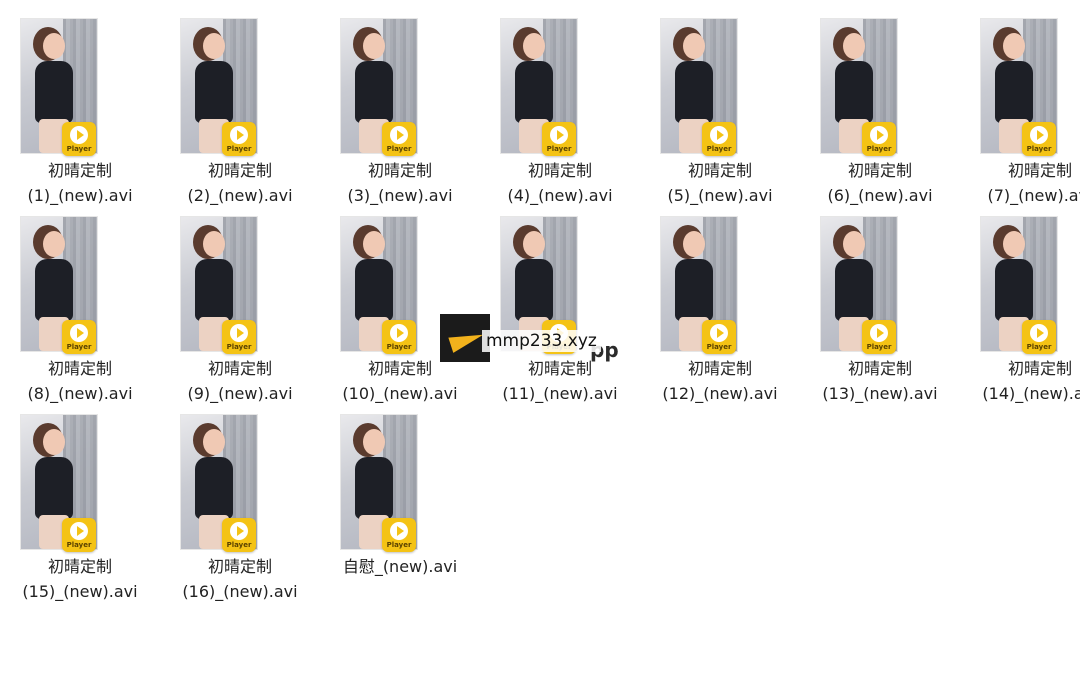 This screenshot has height=678, width=1080. I want to click on watermark: pp mmp233.xyz, so click(540, 339).